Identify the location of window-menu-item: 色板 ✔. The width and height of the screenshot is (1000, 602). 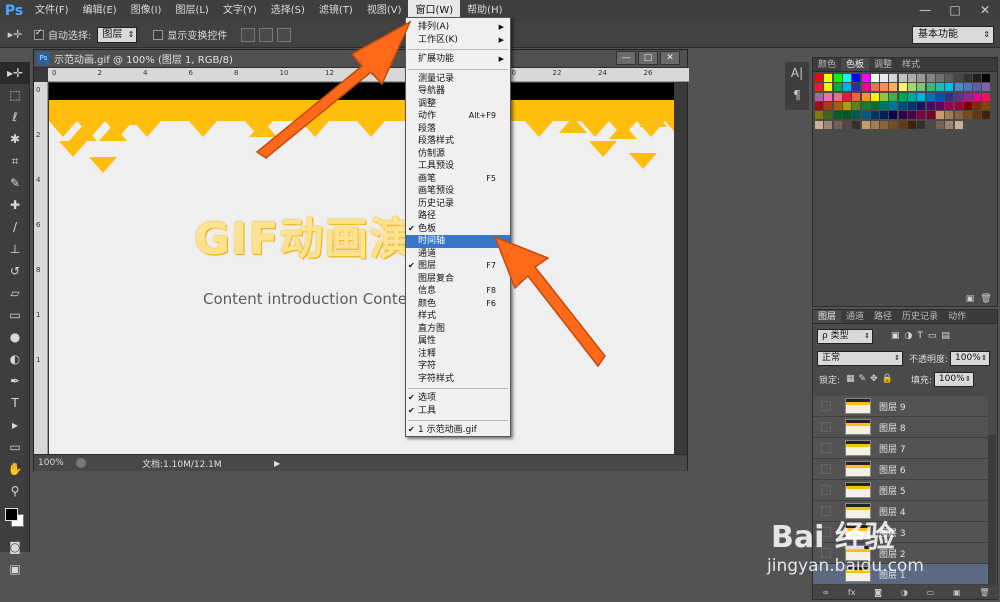
(458, 229).